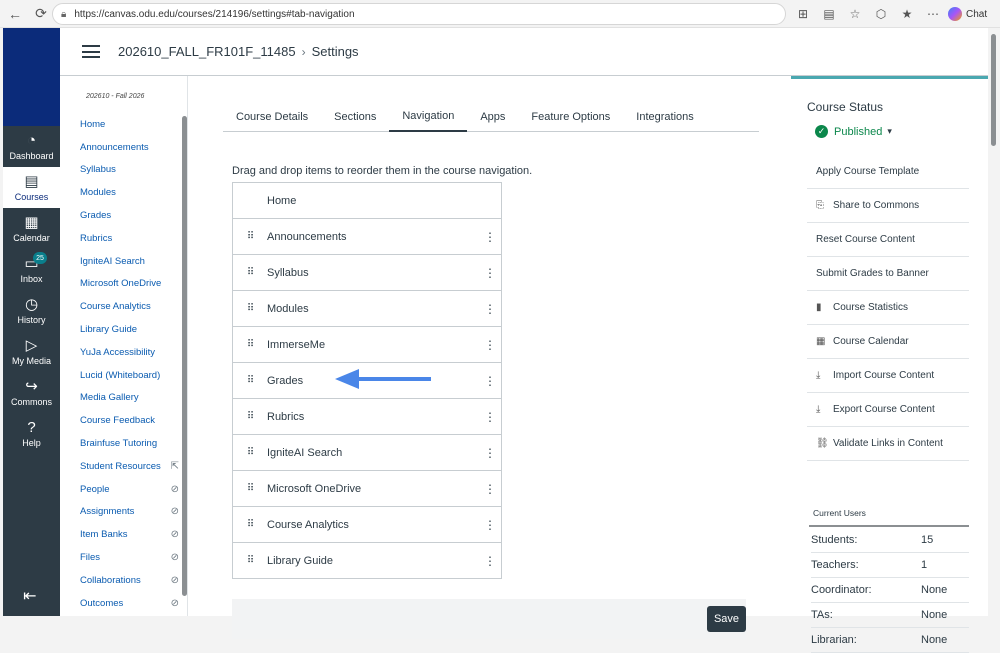 This screenshot has width=1000, height=653. Describe the element at coordinates (367, 561) in the screenshot. I see `nav-list-item: ⠿ Library Guide ⋮` at that location.